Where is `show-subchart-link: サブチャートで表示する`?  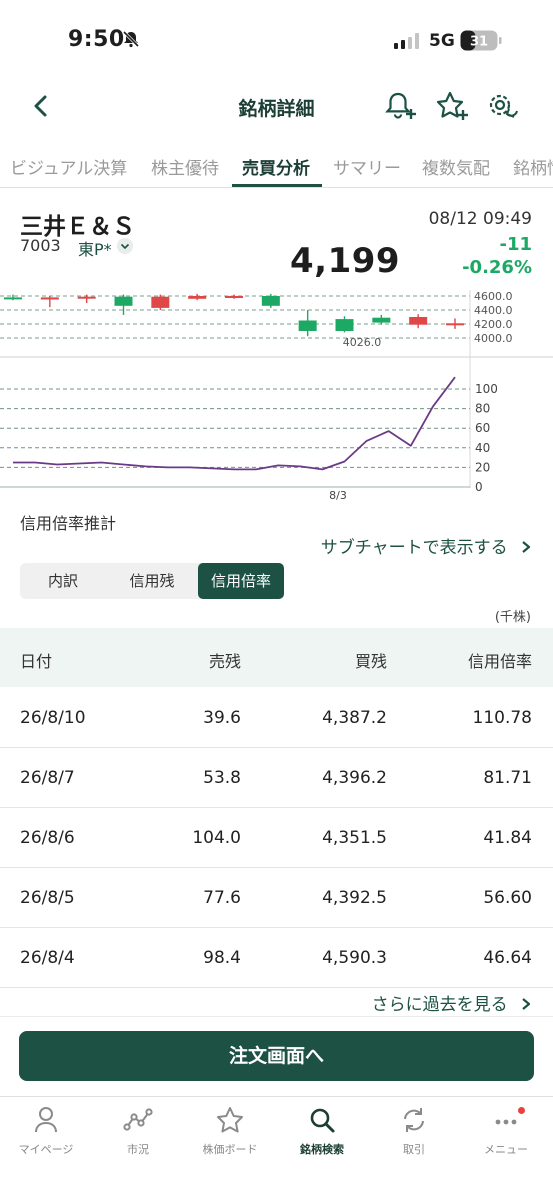 show-subchart-link: サブチャートで表示する is located at coordinates (427, 545).